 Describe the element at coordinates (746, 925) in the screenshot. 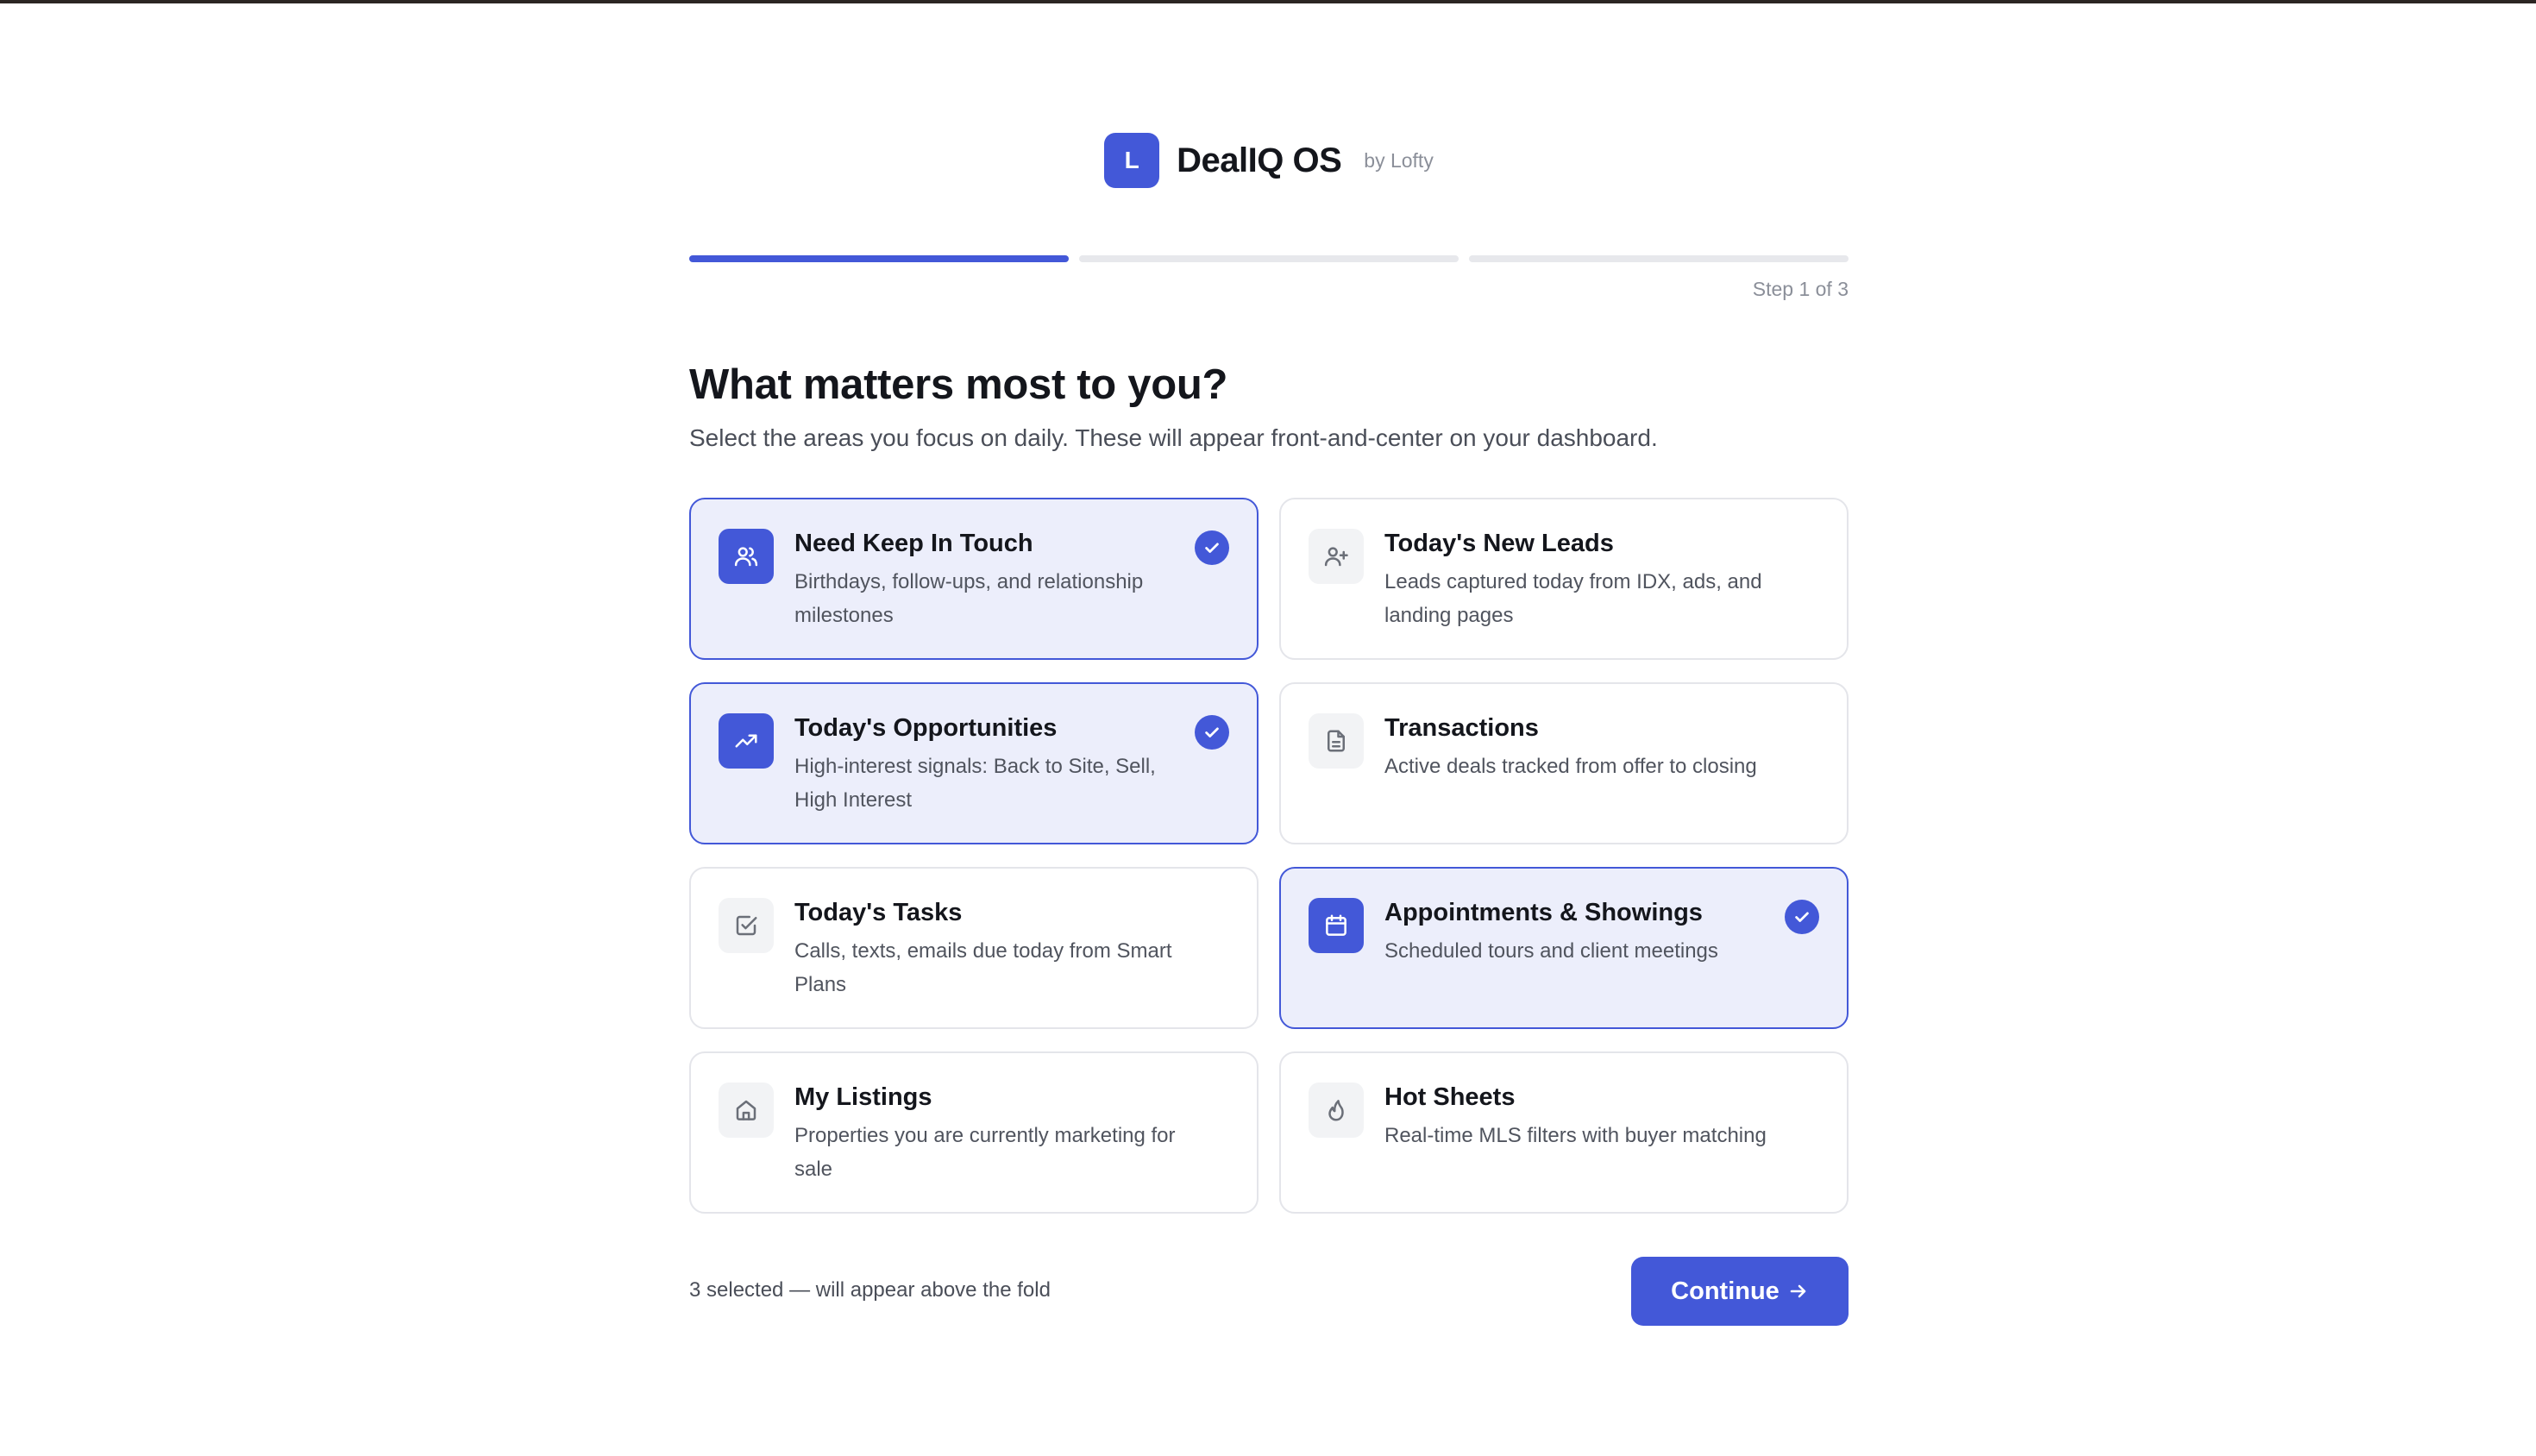

I see `checkbox-icon` at that location.